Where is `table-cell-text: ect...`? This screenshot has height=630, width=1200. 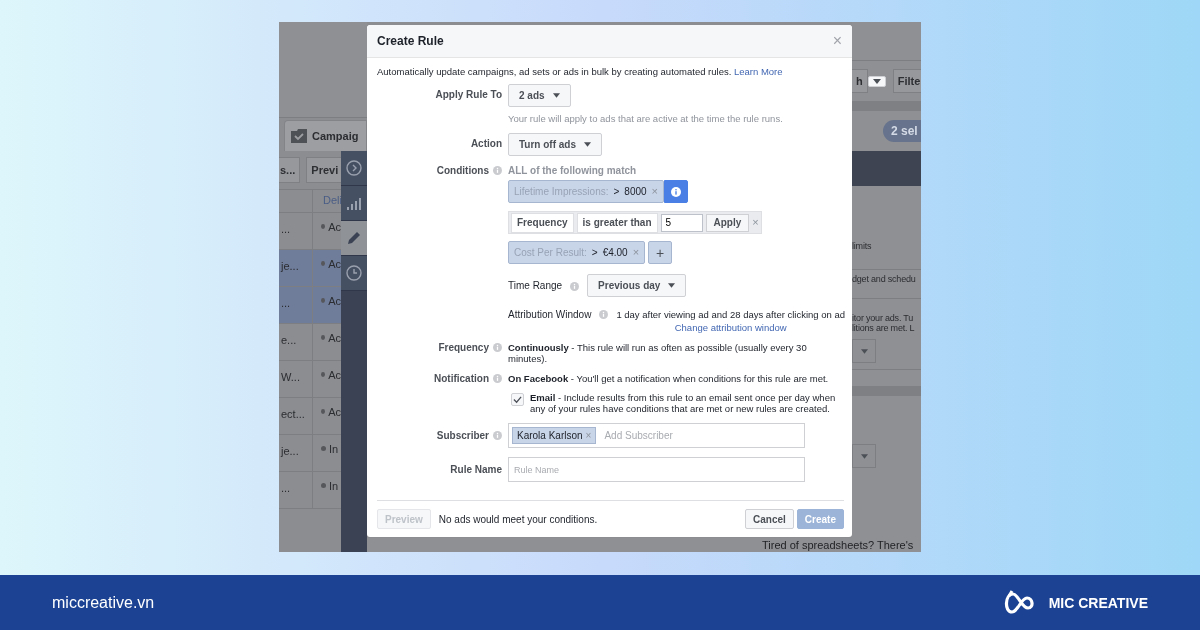
table-cell-text: ect... is located at coordinates (293, 414).